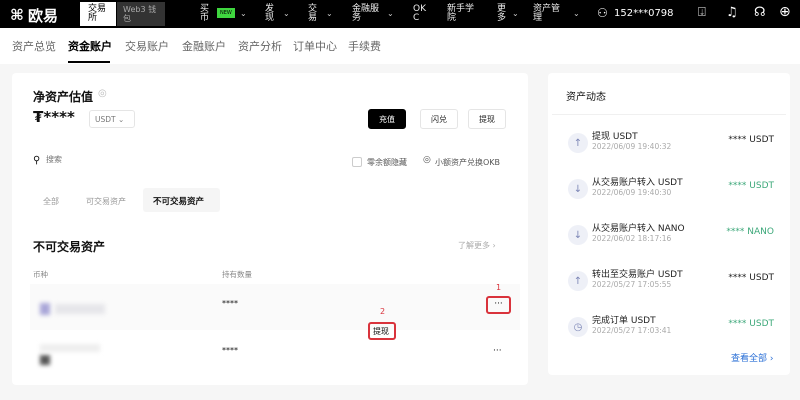 Image resolution: width=800 pixels, height=400 pixels. Describe the element at coordinates (785, 12) in the screenshot. I see `globe-icon: ⊕` at that location.